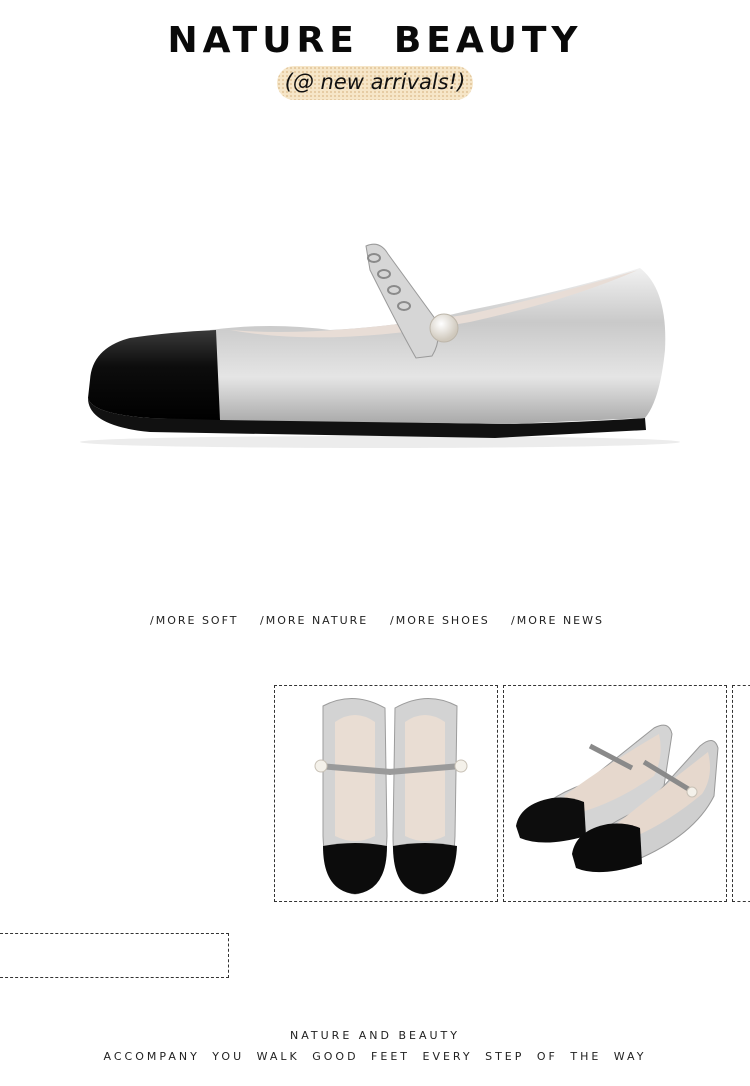  What do you see at coordinates (375, 40) in the screenshot?
I see `page-title: NATURE BEAUTY` at bounding box center [375, 40].